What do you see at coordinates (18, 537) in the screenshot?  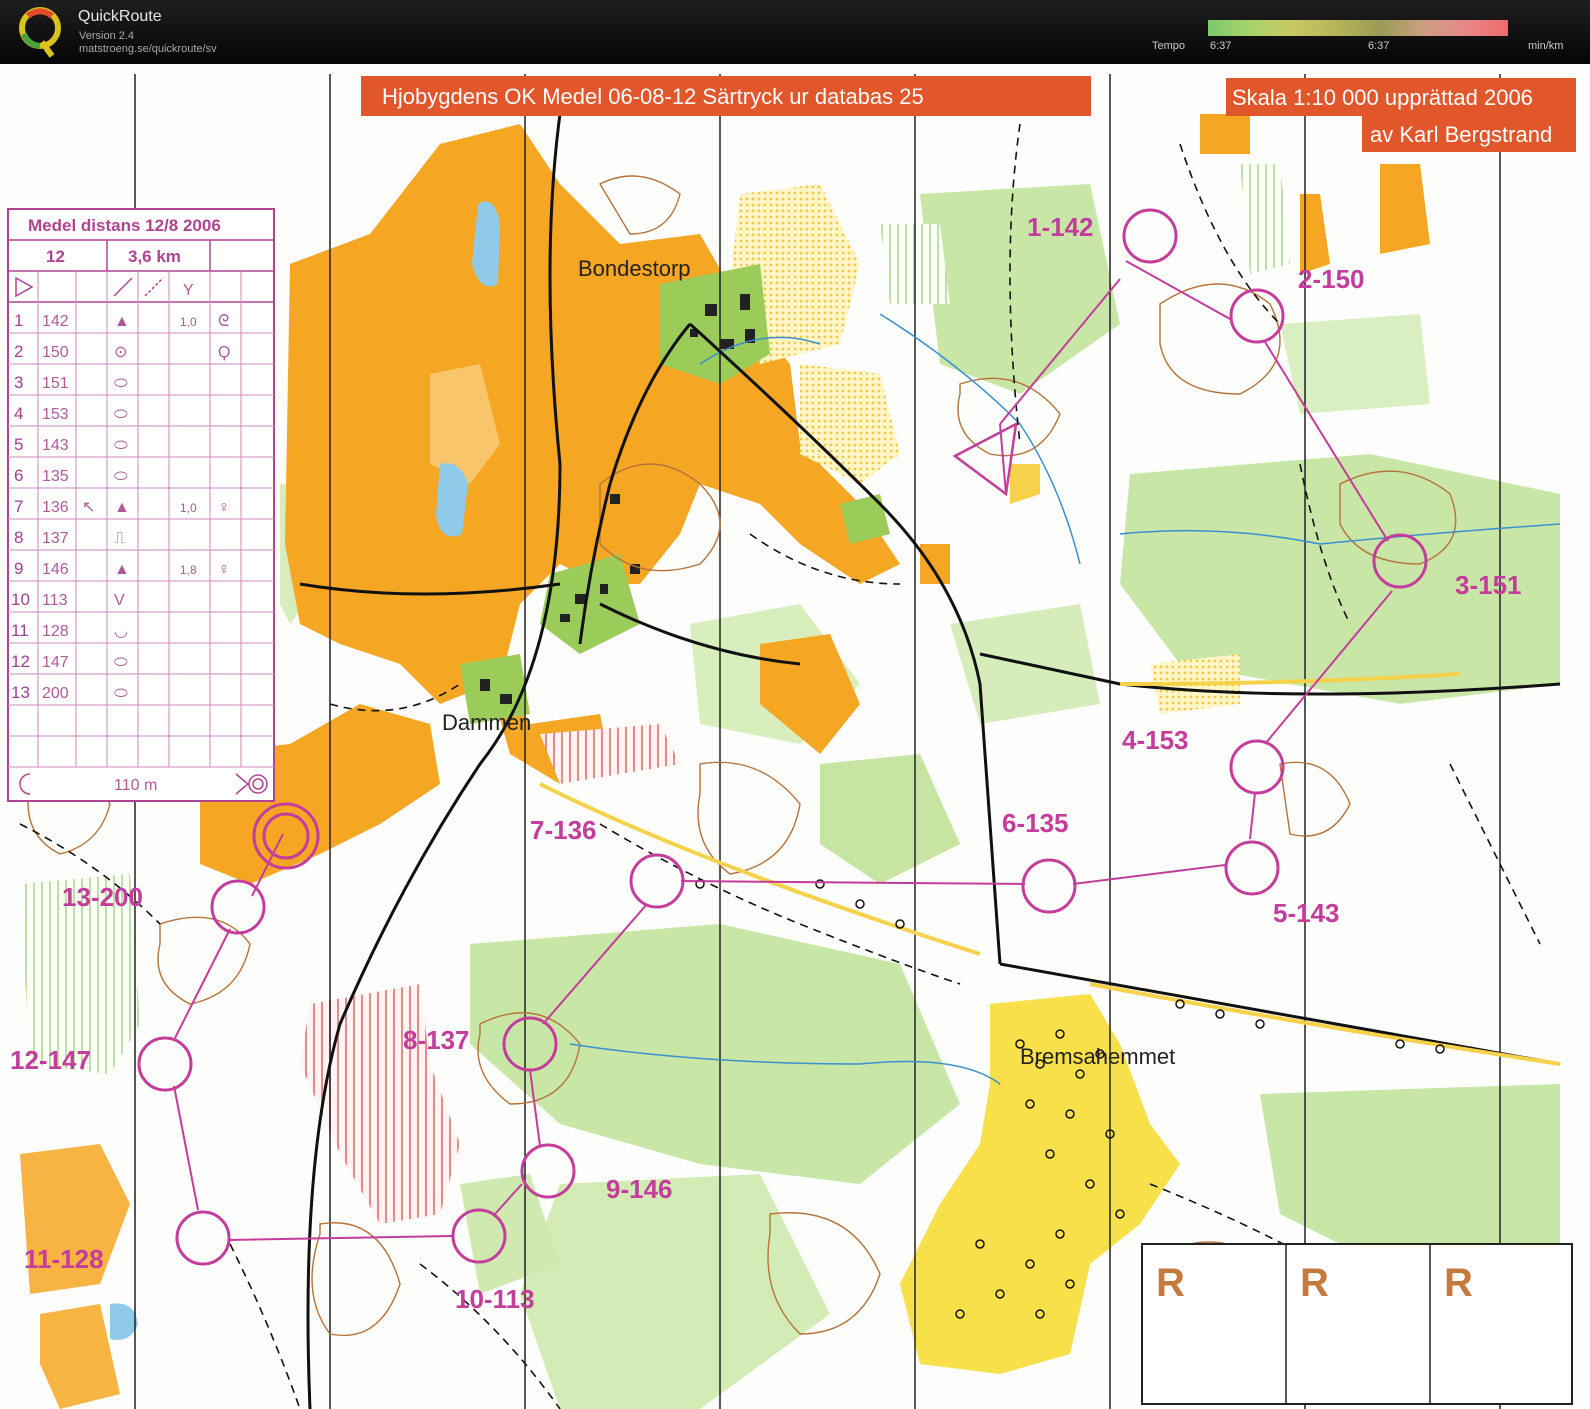 I see `description-cell: 8` at bounding box center [18, 537].